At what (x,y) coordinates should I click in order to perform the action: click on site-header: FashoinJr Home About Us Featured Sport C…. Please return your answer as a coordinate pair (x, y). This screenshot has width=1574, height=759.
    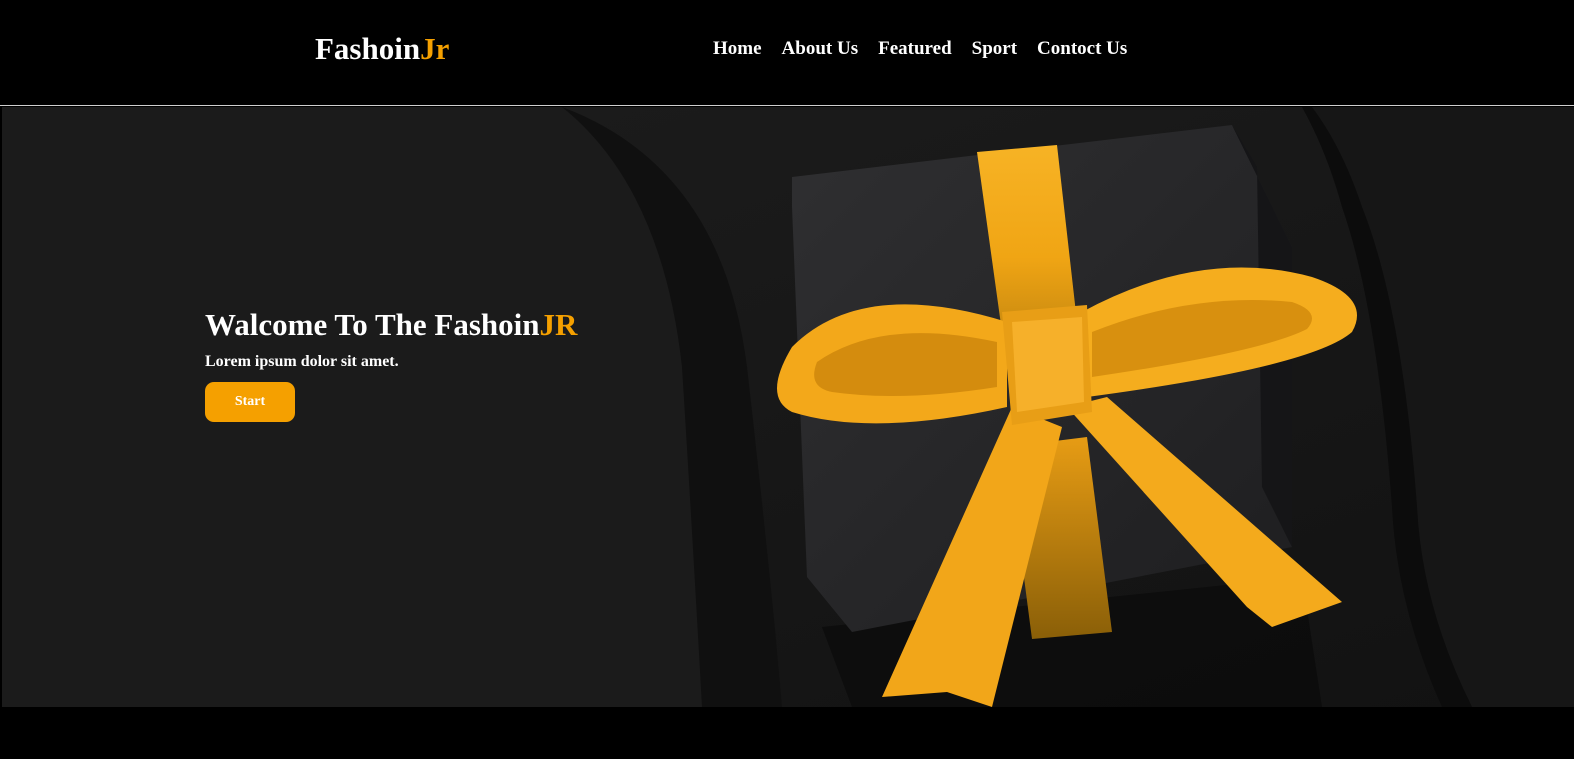
    Looking at the image, I should click on (787, 53).